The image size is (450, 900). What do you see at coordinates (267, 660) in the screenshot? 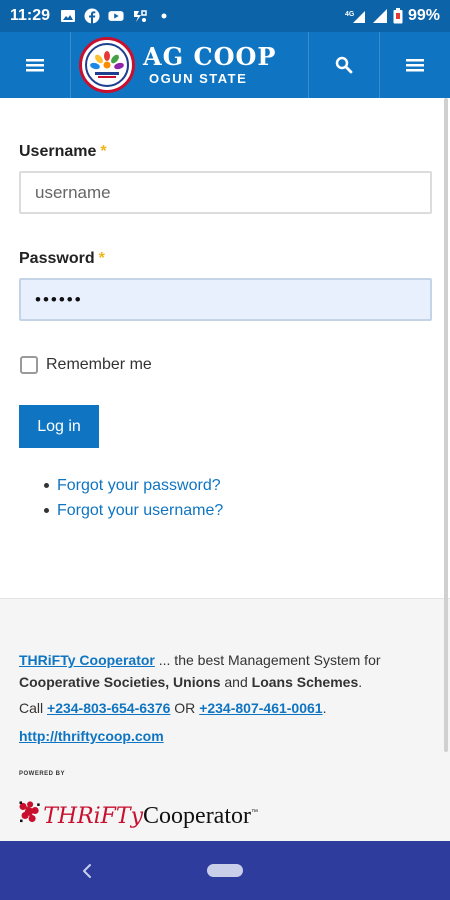
I see `footer-text: ... the best Management System for` at bounding box center [267, 660].